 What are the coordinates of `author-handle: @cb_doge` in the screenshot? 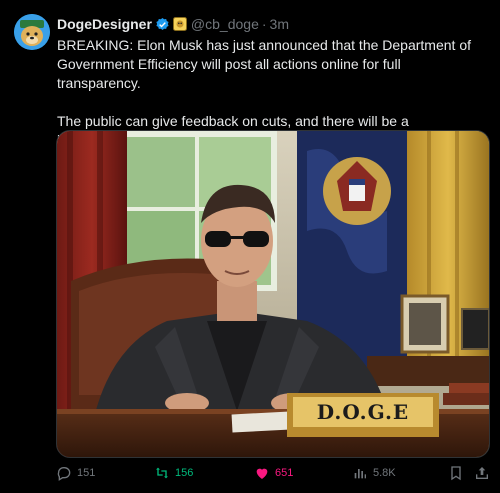 It's located at (225, 24).